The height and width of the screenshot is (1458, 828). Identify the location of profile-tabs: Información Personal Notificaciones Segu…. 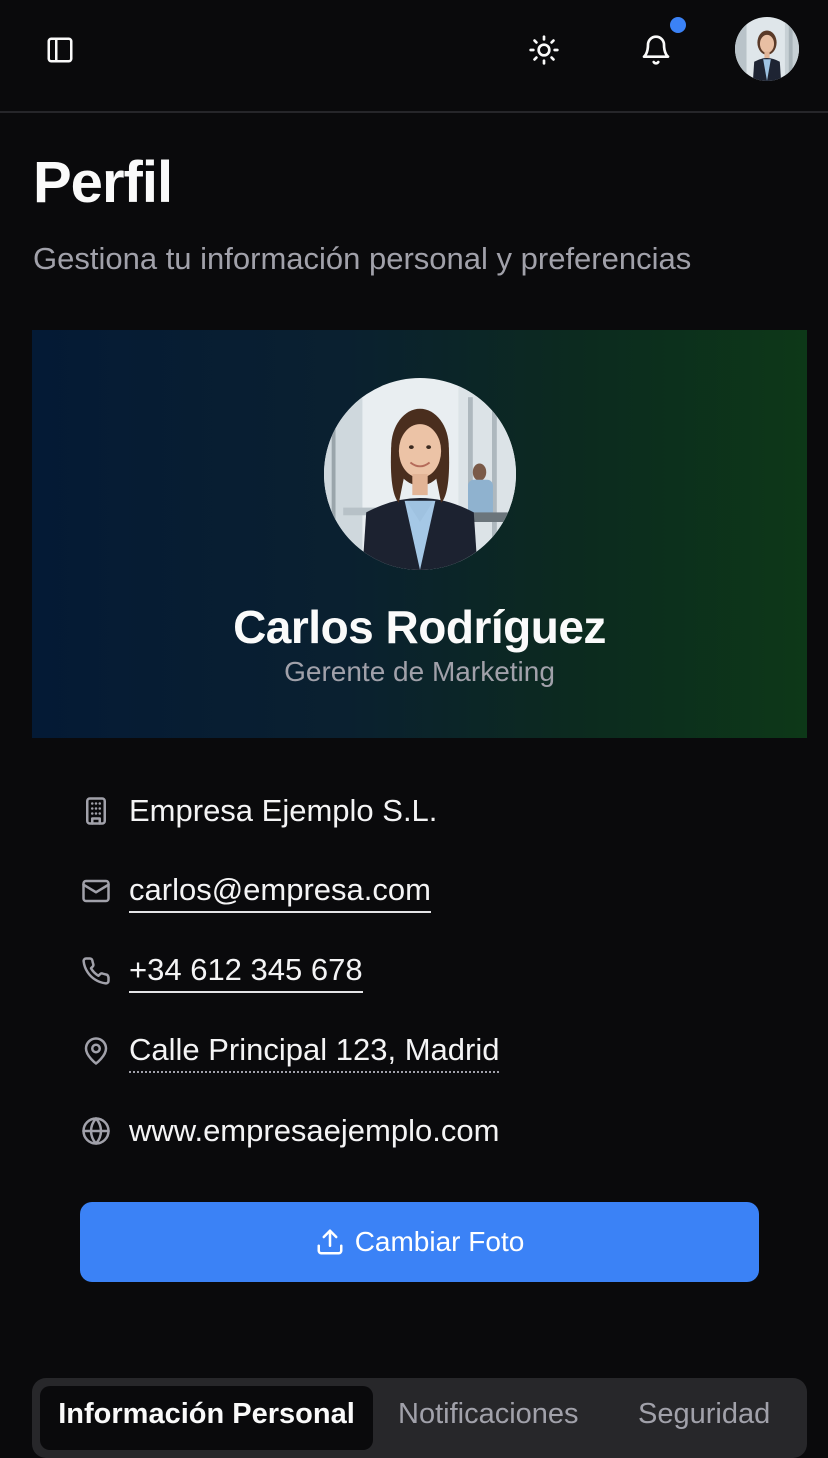
(419, 1418).